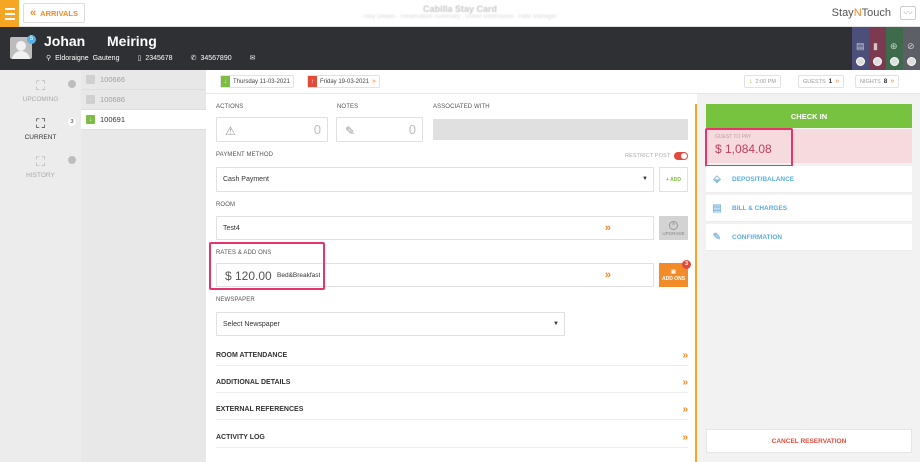  I want to click on tag-icon: ⊘, so click(911, 46).